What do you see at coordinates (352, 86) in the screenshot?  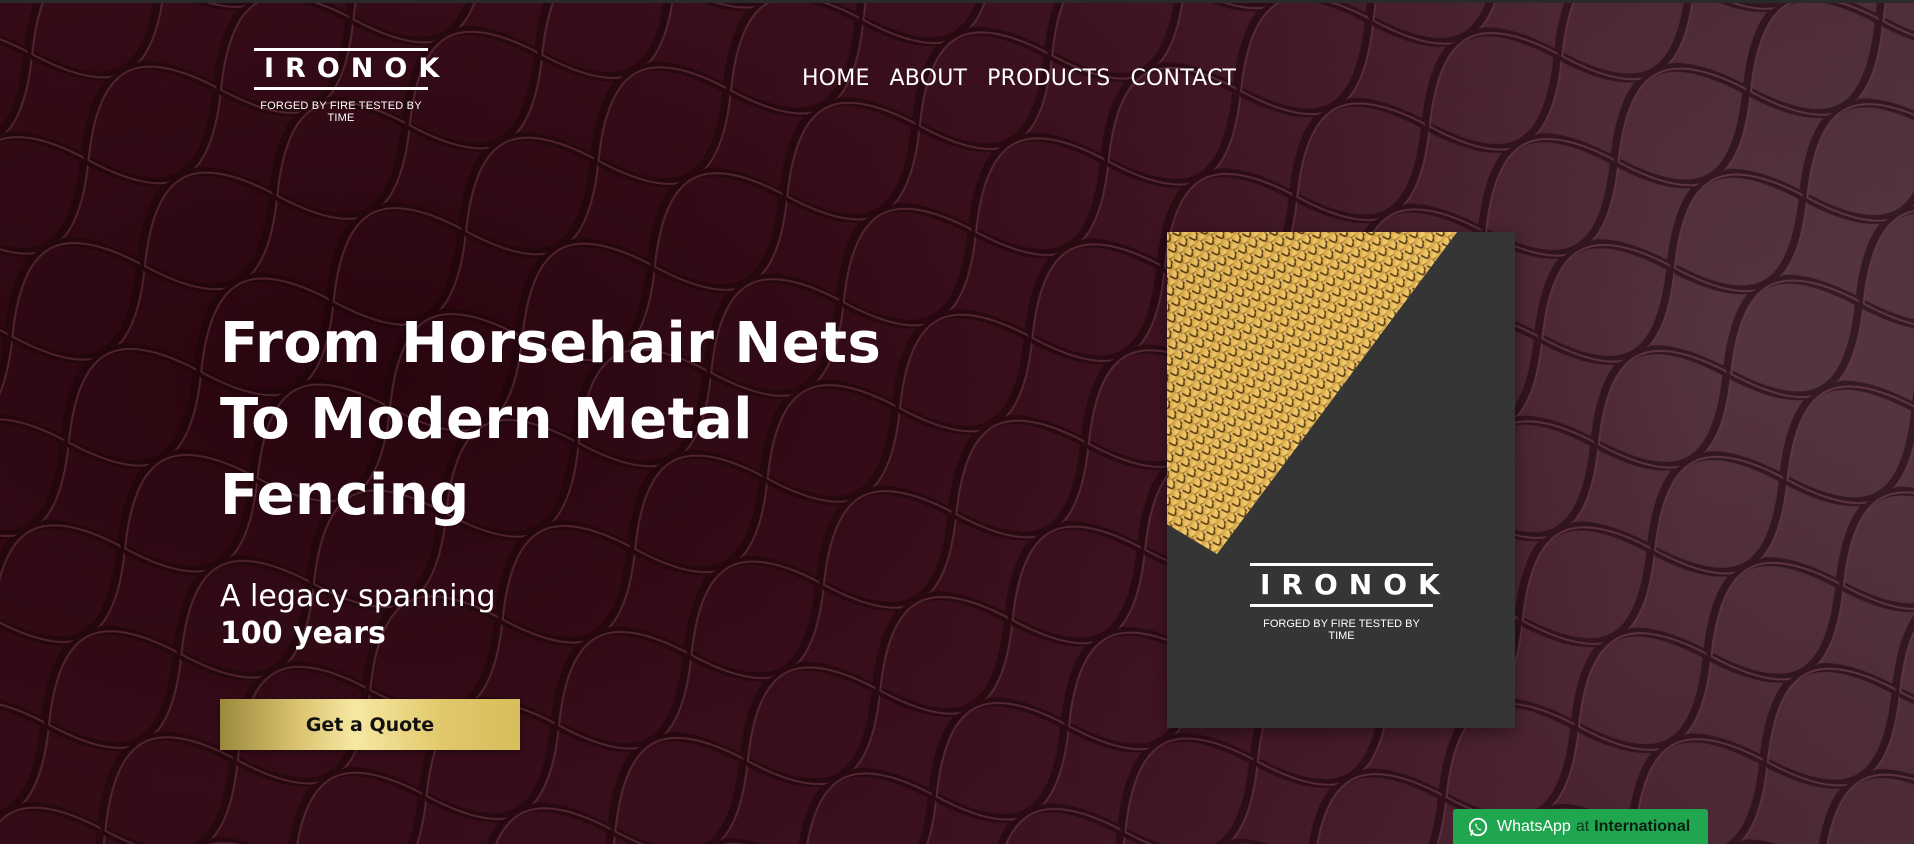 I see `site-logo: IRONOK FORGED BY FIRE TESTED BY TIME` at bounding box center [352, 86].